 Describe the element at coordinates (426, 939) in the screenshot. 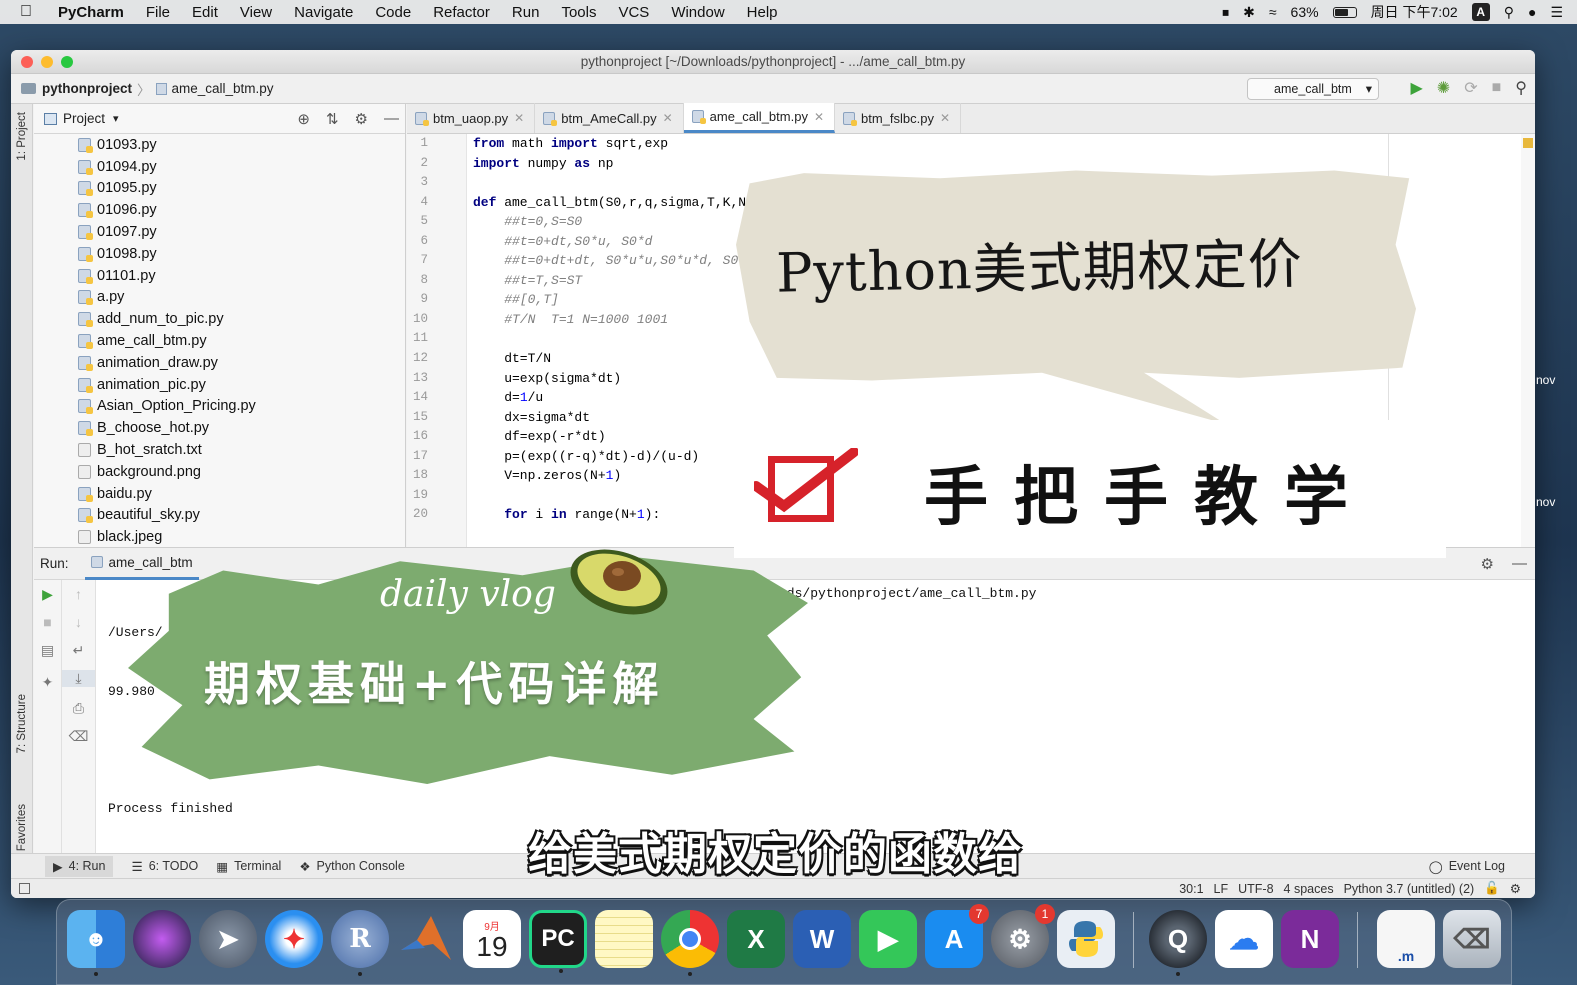

I see `matlab-icon` at that location.